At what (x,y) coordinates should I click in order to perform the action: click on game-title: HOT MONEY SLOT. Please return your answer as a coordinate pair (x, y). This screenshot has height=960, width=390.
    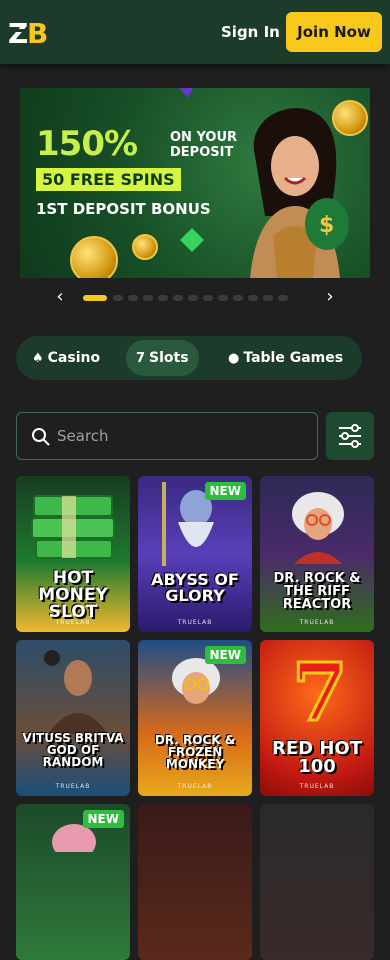
    Looking at the image, I should click on (73, 595).